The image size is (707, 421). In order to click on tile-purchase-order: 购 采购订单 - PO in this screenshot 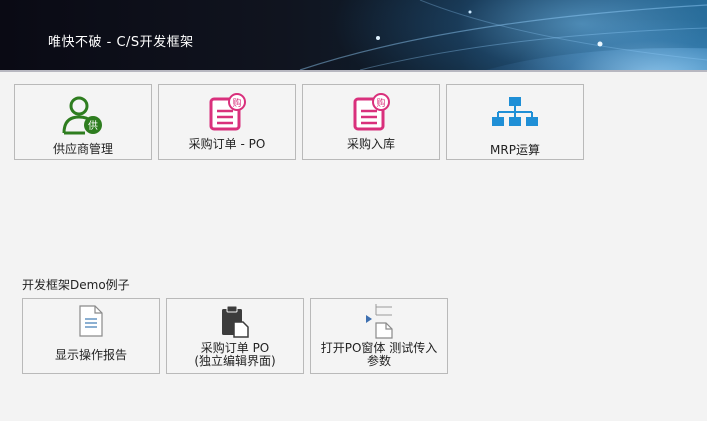, I will do `click(227, 122)`.